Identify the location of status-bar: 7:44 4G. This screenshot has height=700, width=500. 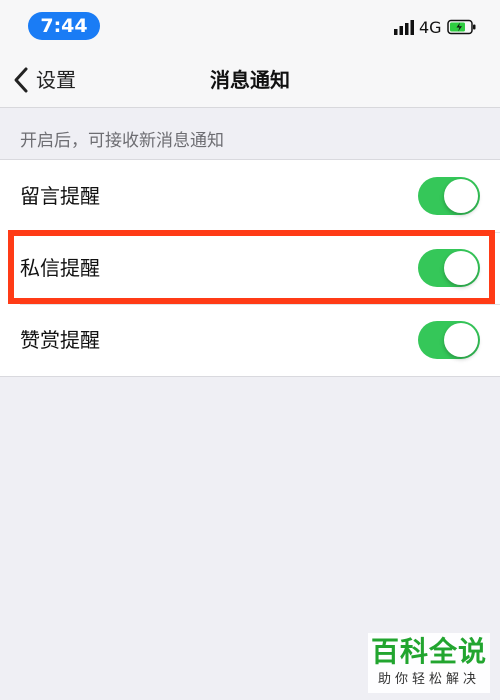
(250, 26).